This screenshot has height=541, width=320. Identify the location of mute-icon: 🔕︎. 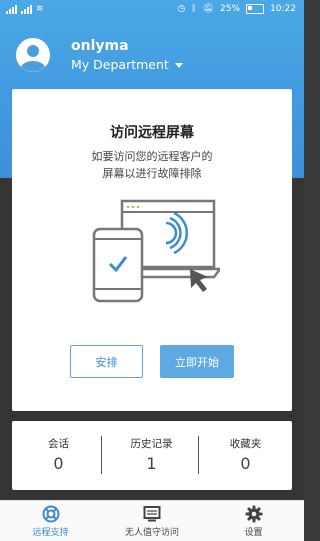
(208, 9).